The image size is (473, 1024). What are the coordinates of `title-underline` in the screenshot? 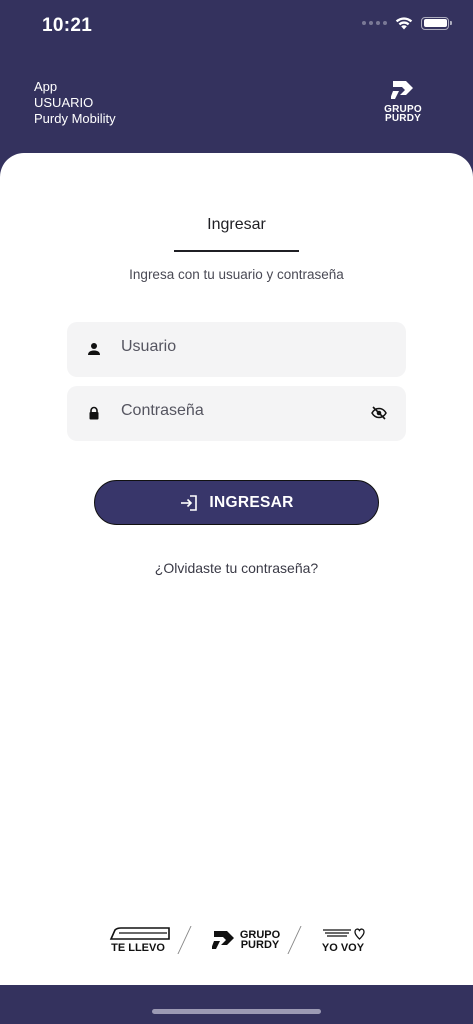 It's located at (236, 251).